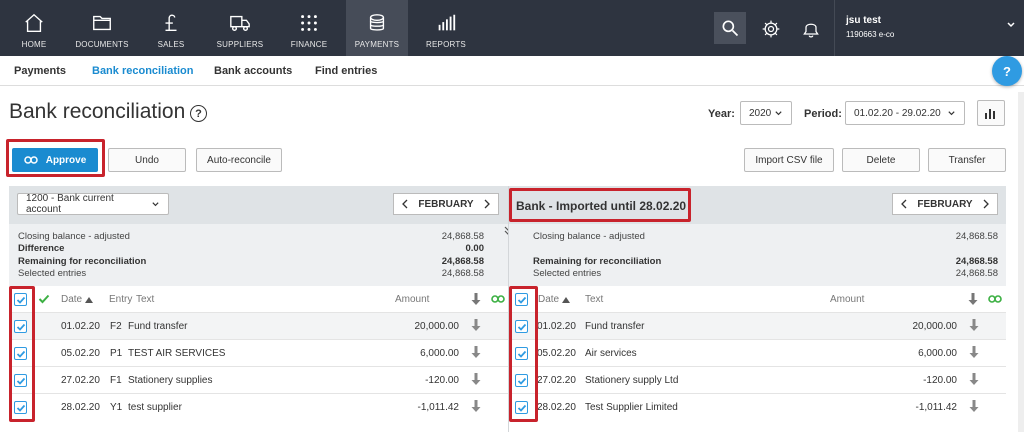 This screenshot has width=1024, height=432. What do you see at coordinates (116, 407) in the screenshot?
I see `row-entry: Y1` at bounding box center [116, 407].